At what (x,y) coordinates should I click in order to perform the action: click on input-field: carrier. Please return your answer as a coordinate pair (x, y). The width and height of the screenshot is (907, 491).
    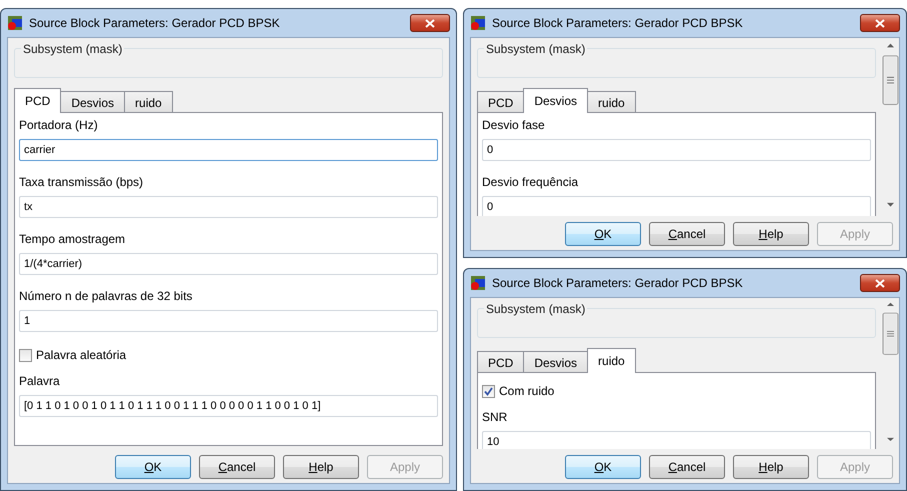
    Looking at the image, I should click on (228, 150).